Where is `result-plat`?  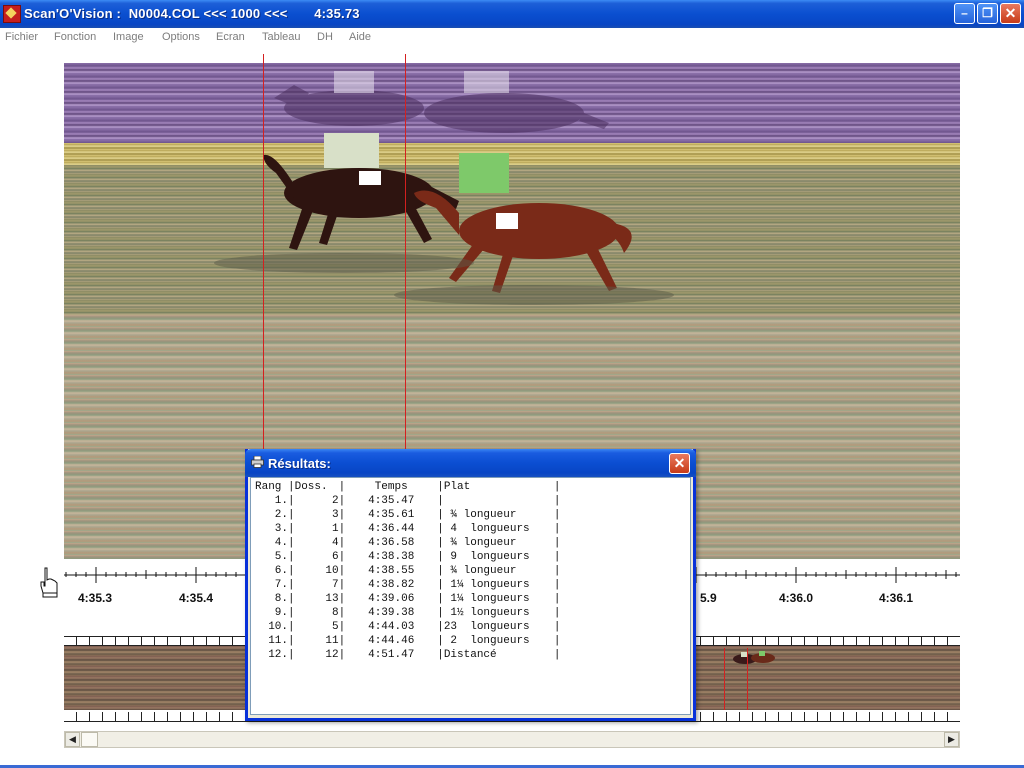
result-plat is located at coordinates (499, 501).